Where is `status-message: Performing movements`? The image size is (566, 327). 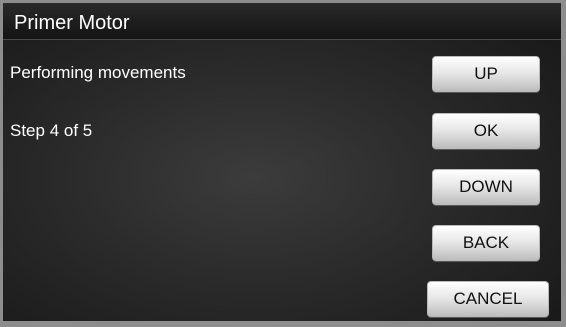
status-message: Performing movements is located at coordinates (98, 72).